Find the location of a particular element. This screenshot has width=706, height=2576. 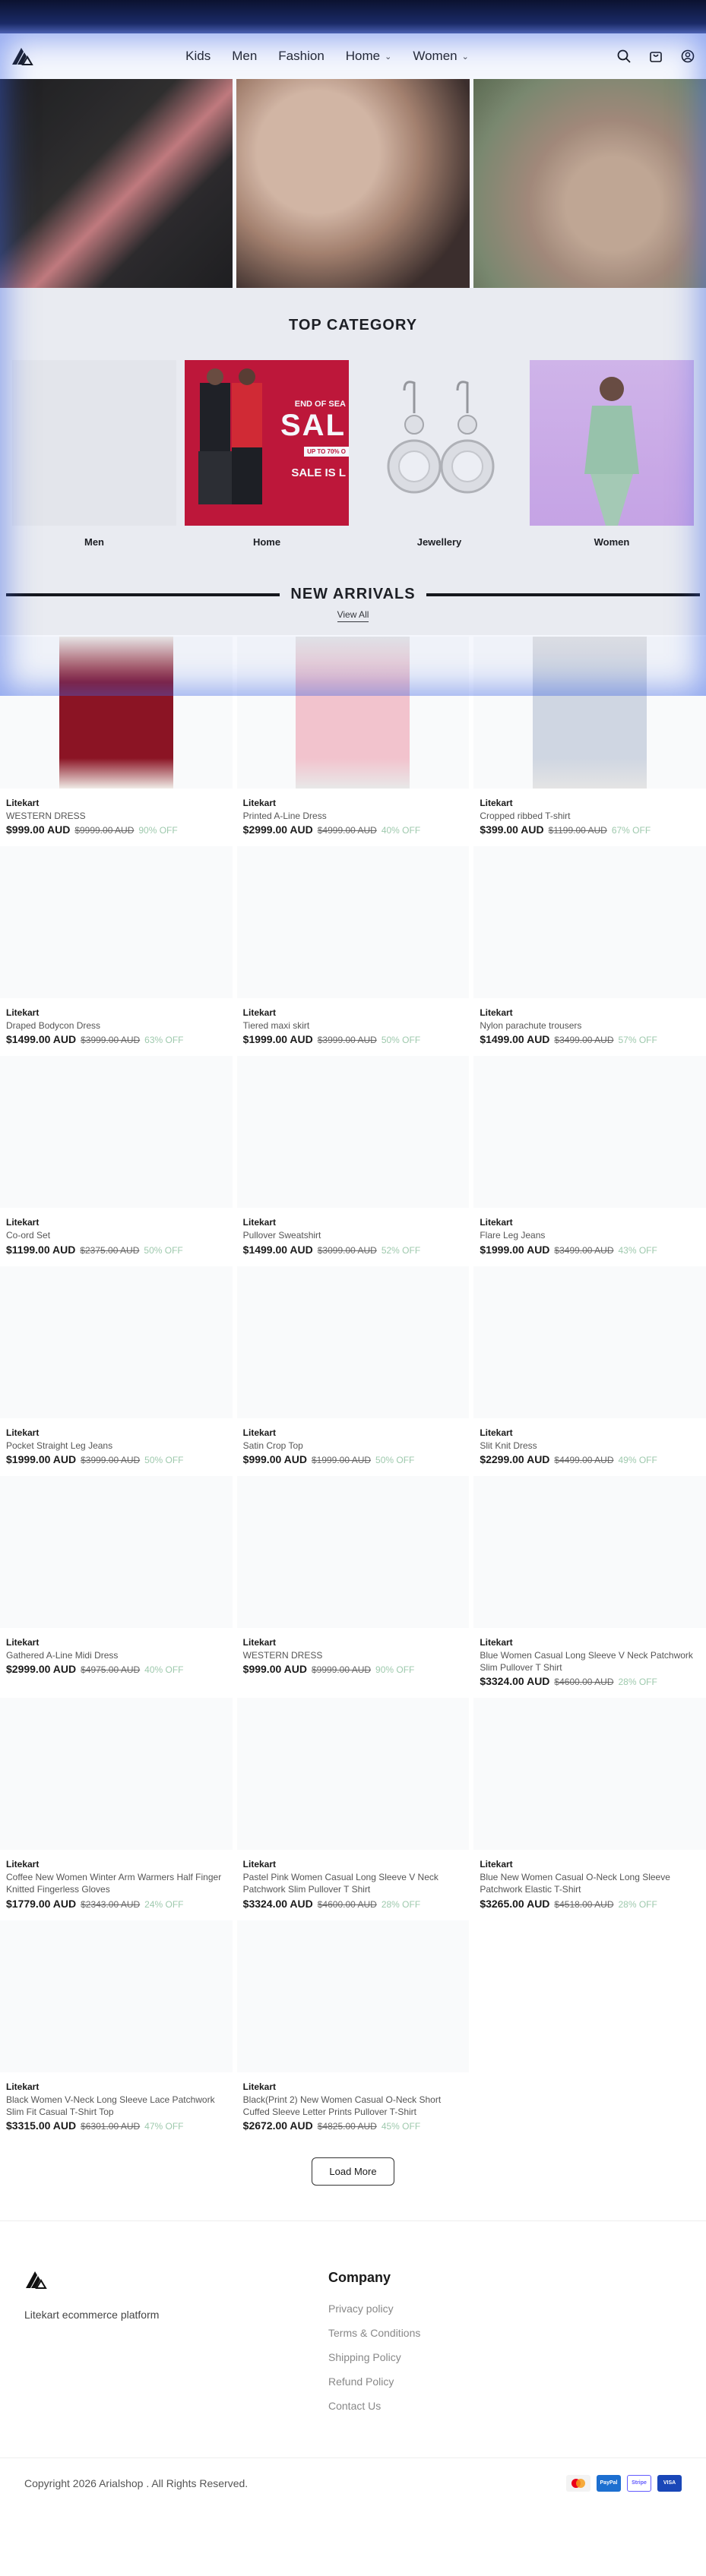

nav-women-label: Women is located at coordinates (435, 56).